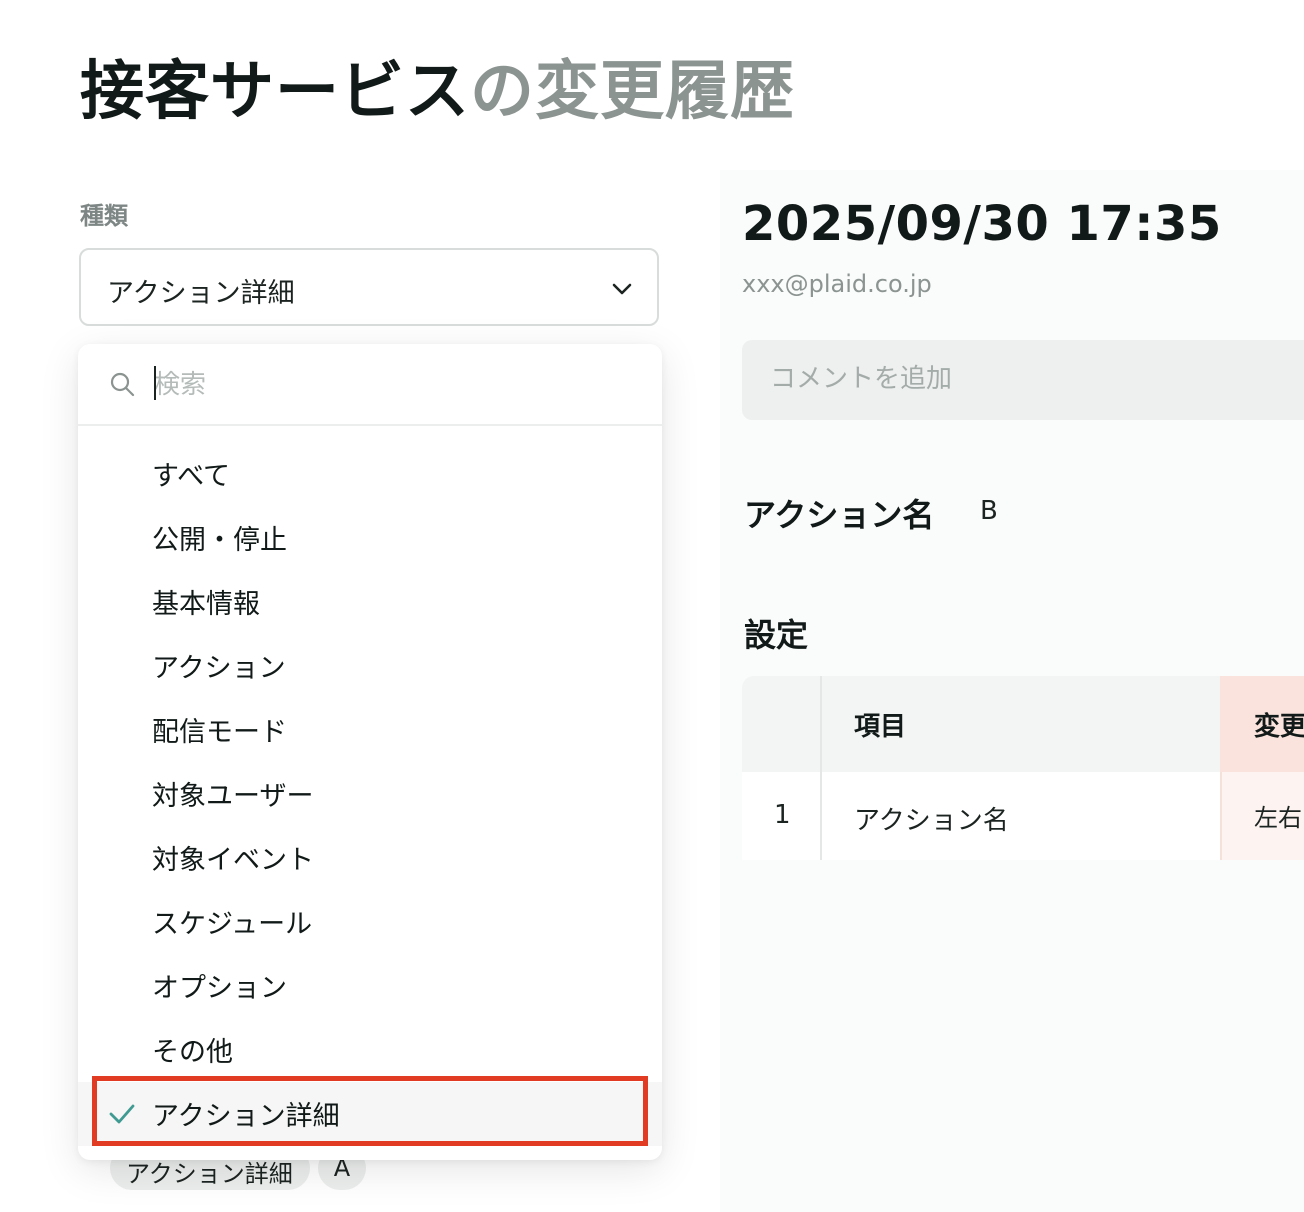  I want to click on table-header: 項目 変更, so click(1023, 724).